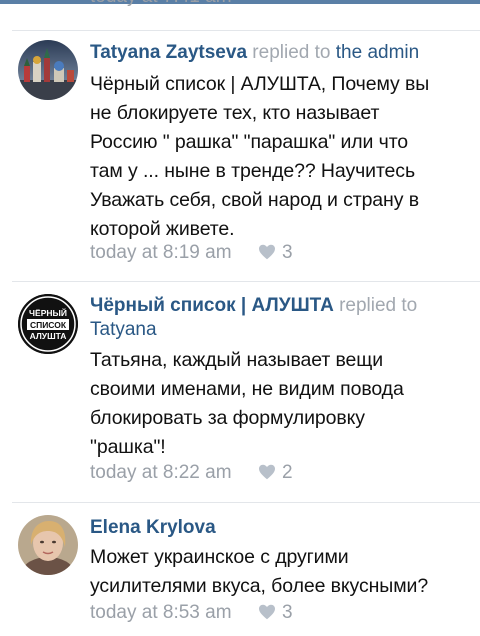 The image size is (480, 636). Describe the element at coordinates (275, 473) in the screenshot. I see `like-button: 2` at that location.